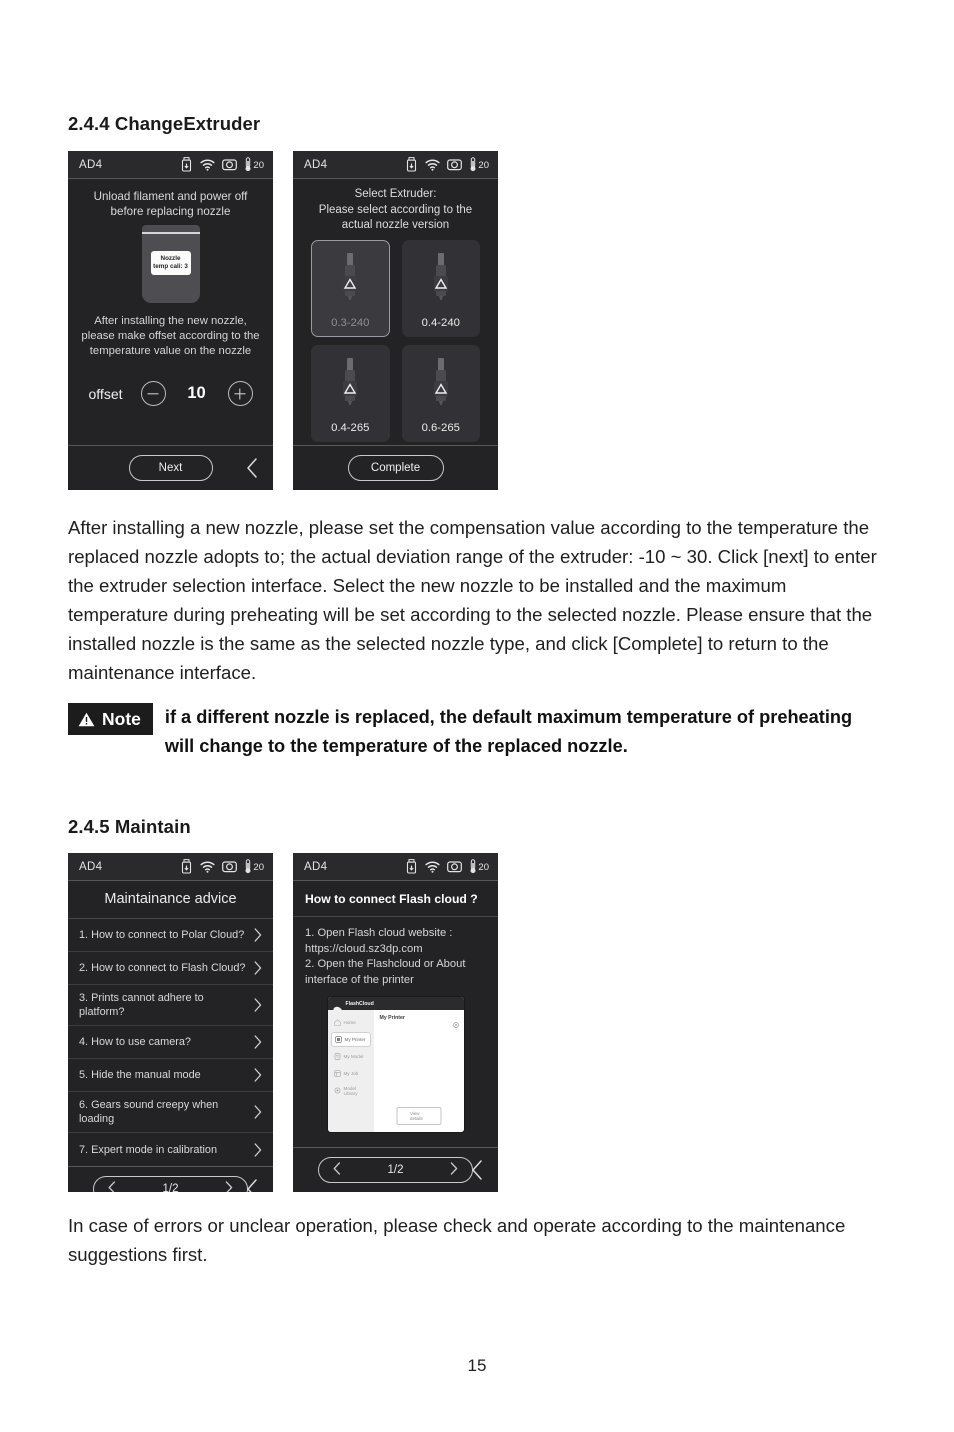 The image size is (954, 1432). I want to click on flashcloud-content-header: My Printer, so click(419, 1021).